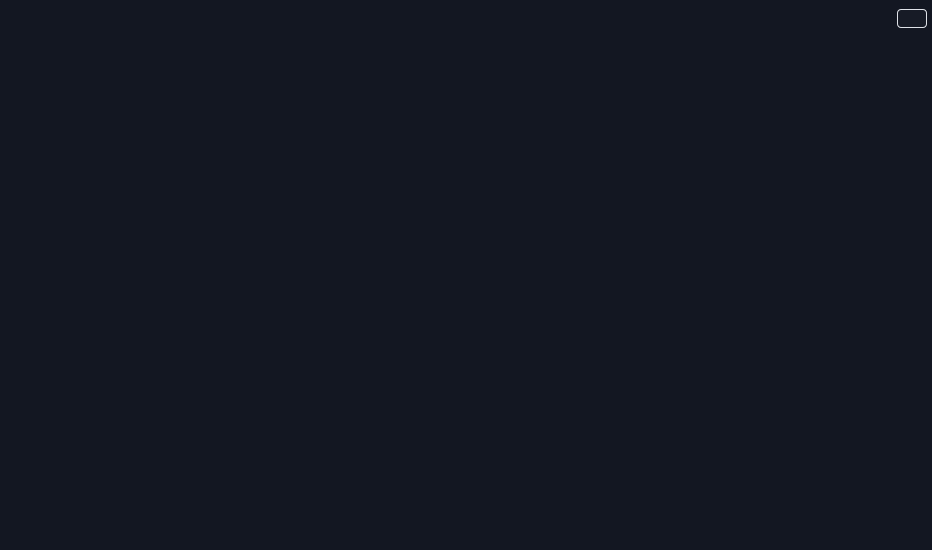 The height and width of the screenshot is (550, 932). What do you see at coordinates (466, 534) in the screenshot?
I see `time-axis` at bounding box center [466, 534].